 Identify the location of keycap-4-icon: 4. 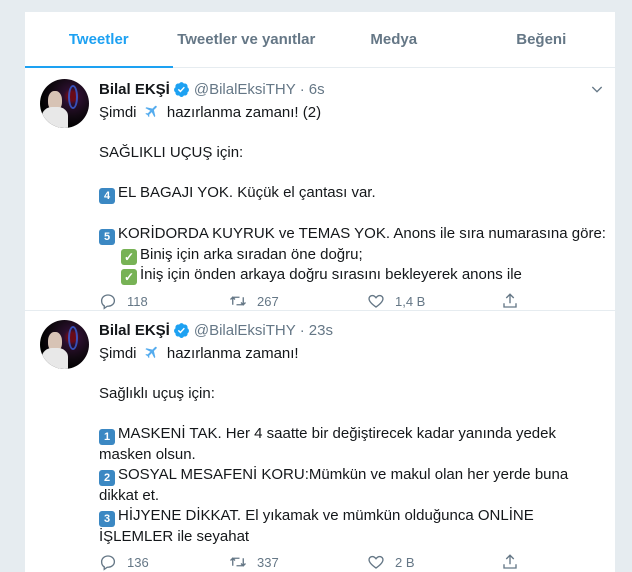
(107, 196).